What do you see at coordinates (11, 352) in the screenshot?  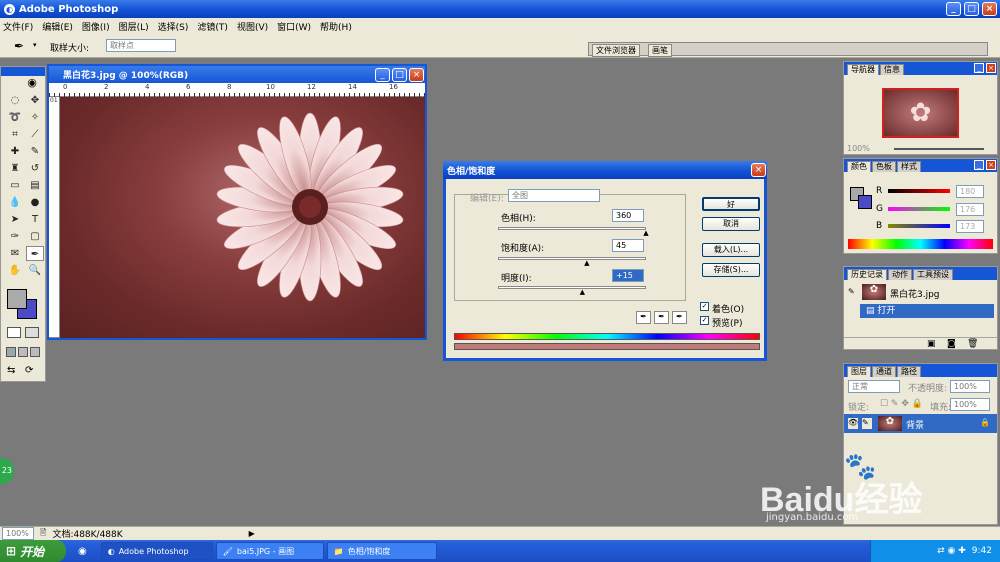 I see `screen-mode-1-icon` at bounding box center [11, 352].